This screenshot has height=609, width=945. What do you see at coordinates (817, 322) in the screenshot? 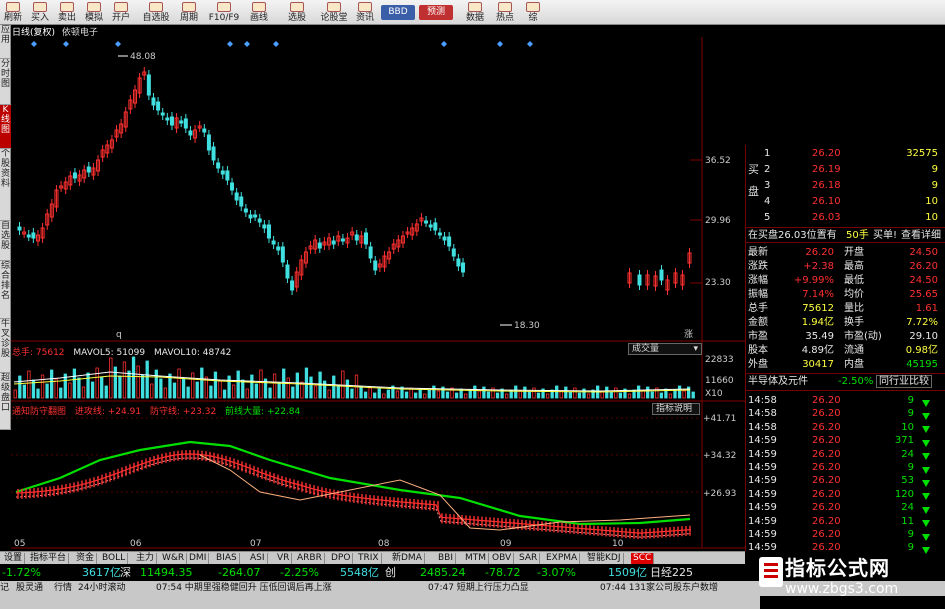
I see `stat-value: 1.94亿` at bounding box center [817, 322].